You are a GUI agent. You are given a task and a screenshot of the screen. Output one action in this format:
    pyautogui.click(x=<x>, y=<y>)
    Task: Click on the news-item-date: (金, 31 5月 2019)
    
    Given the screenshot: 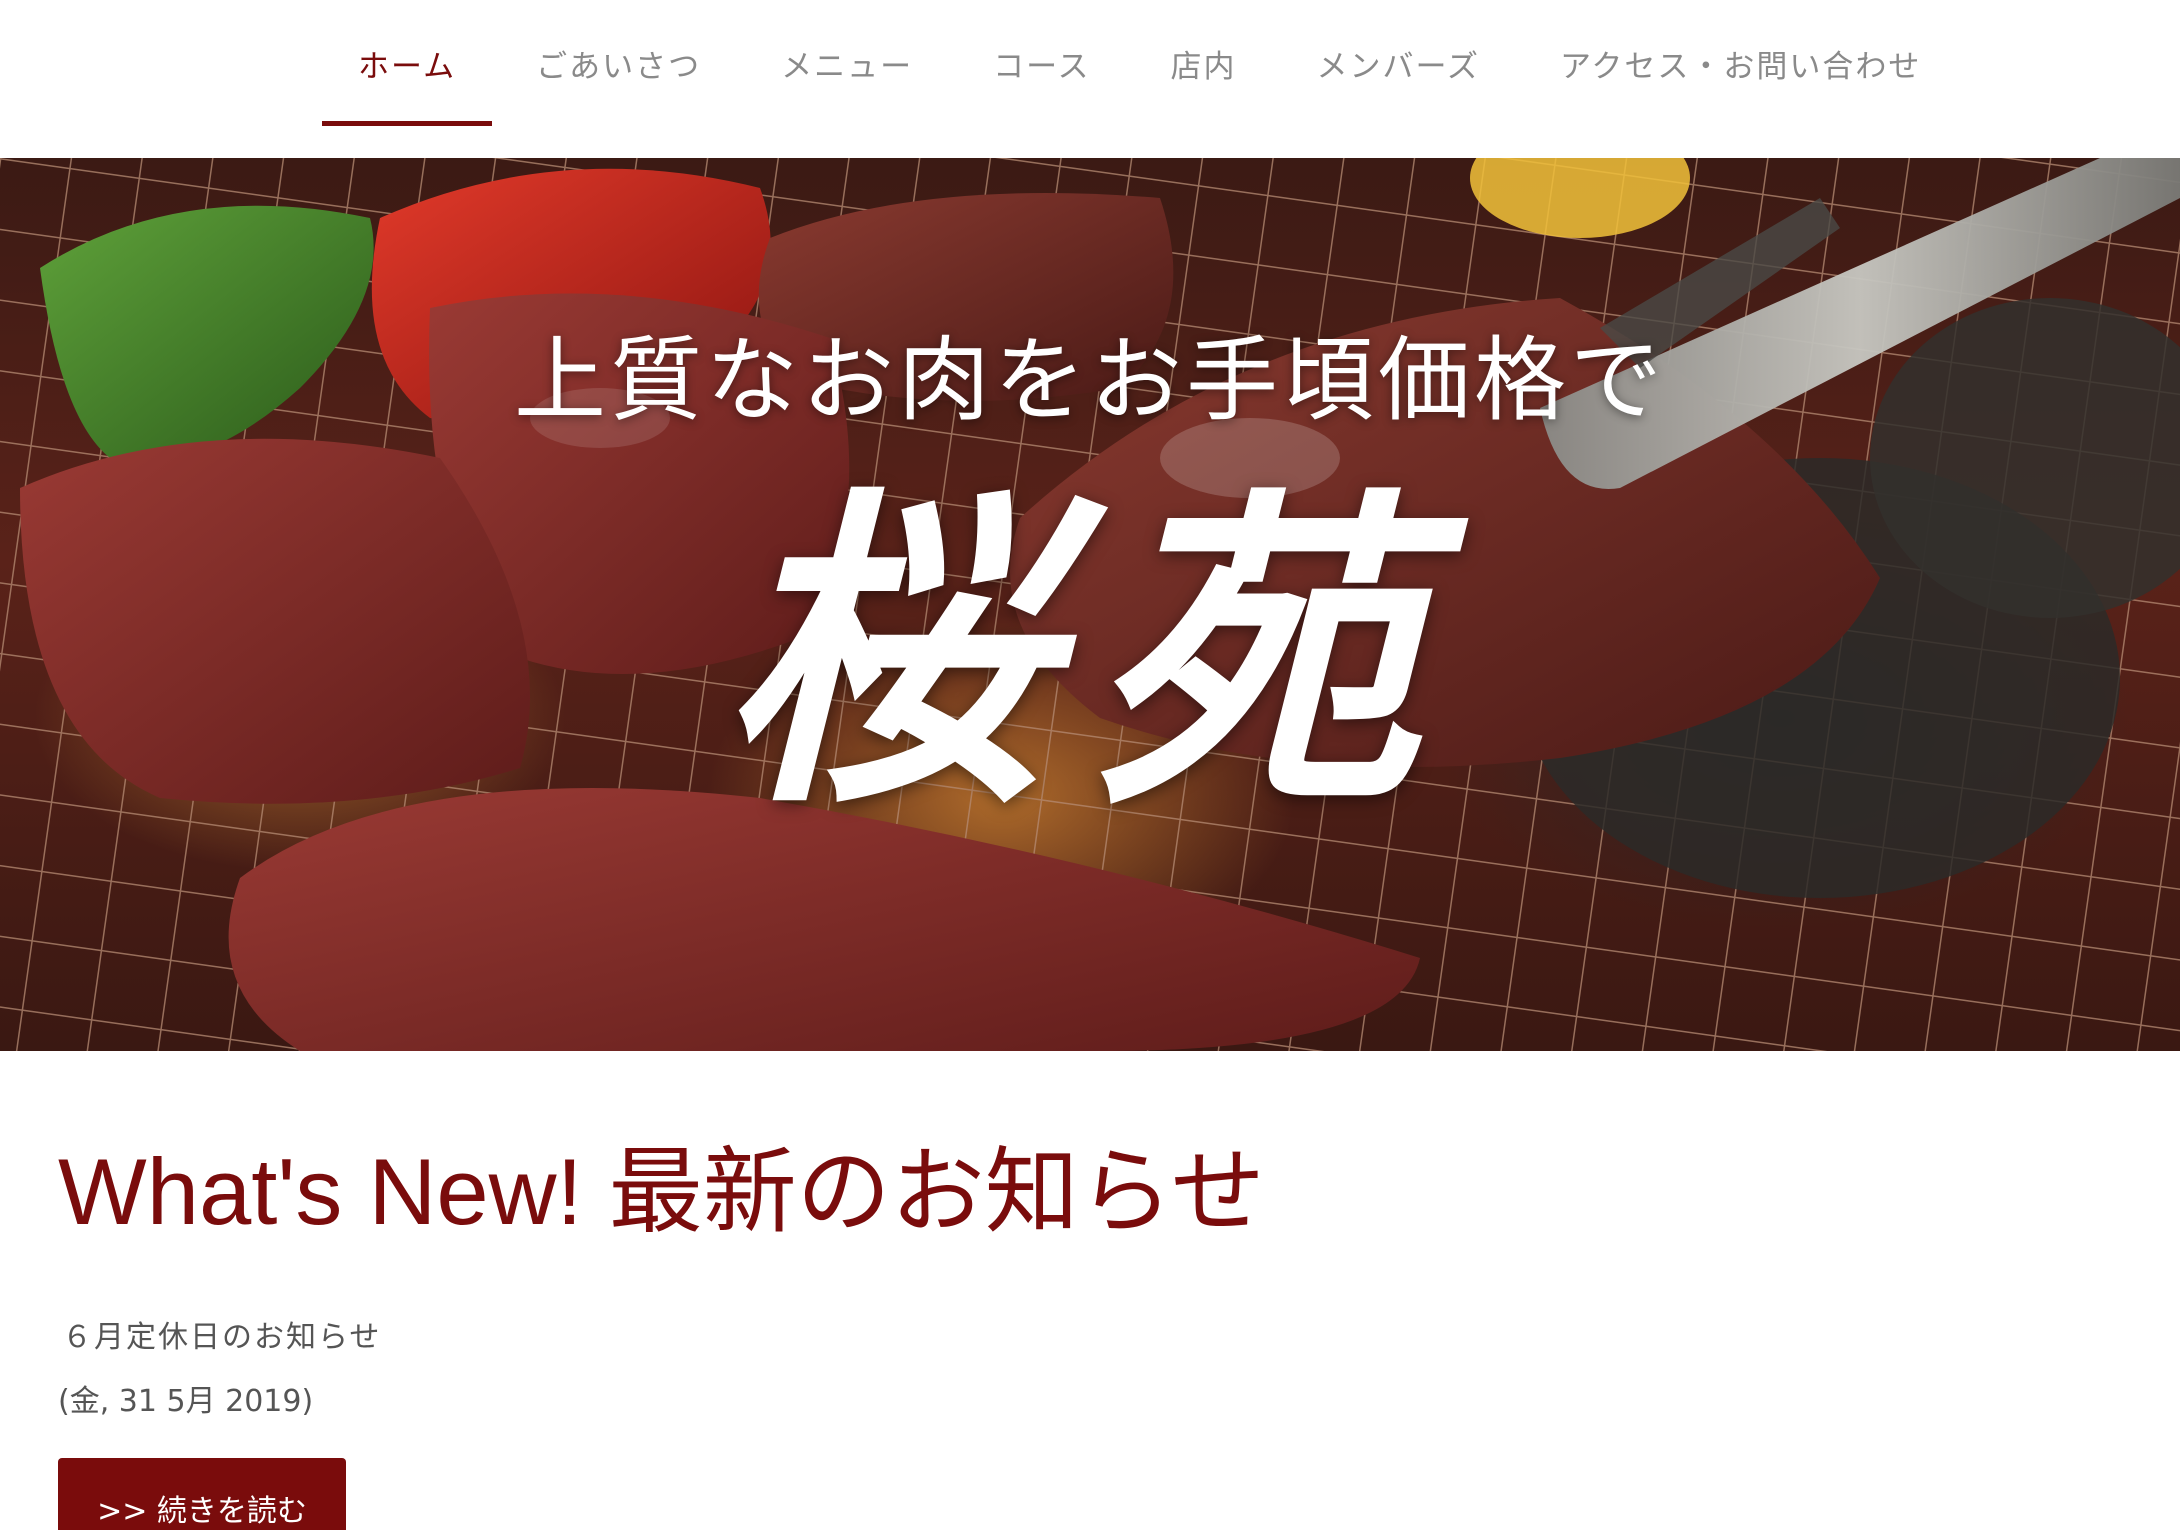 What is the action you would take?
    pyautogui.click(x=186, y=1401)
    